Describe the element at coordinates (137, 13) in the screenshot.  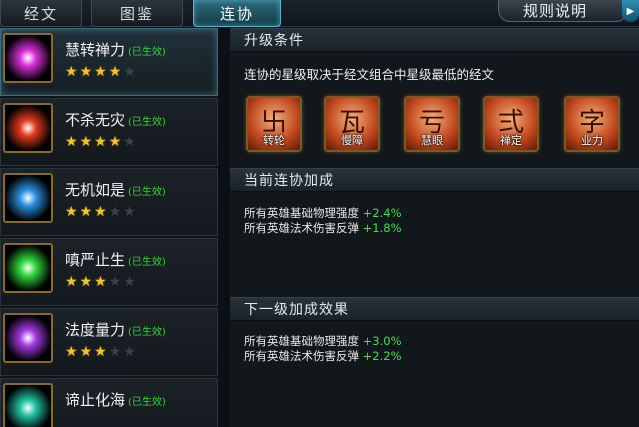
I see `tab-codex: 图鉴` at that location.